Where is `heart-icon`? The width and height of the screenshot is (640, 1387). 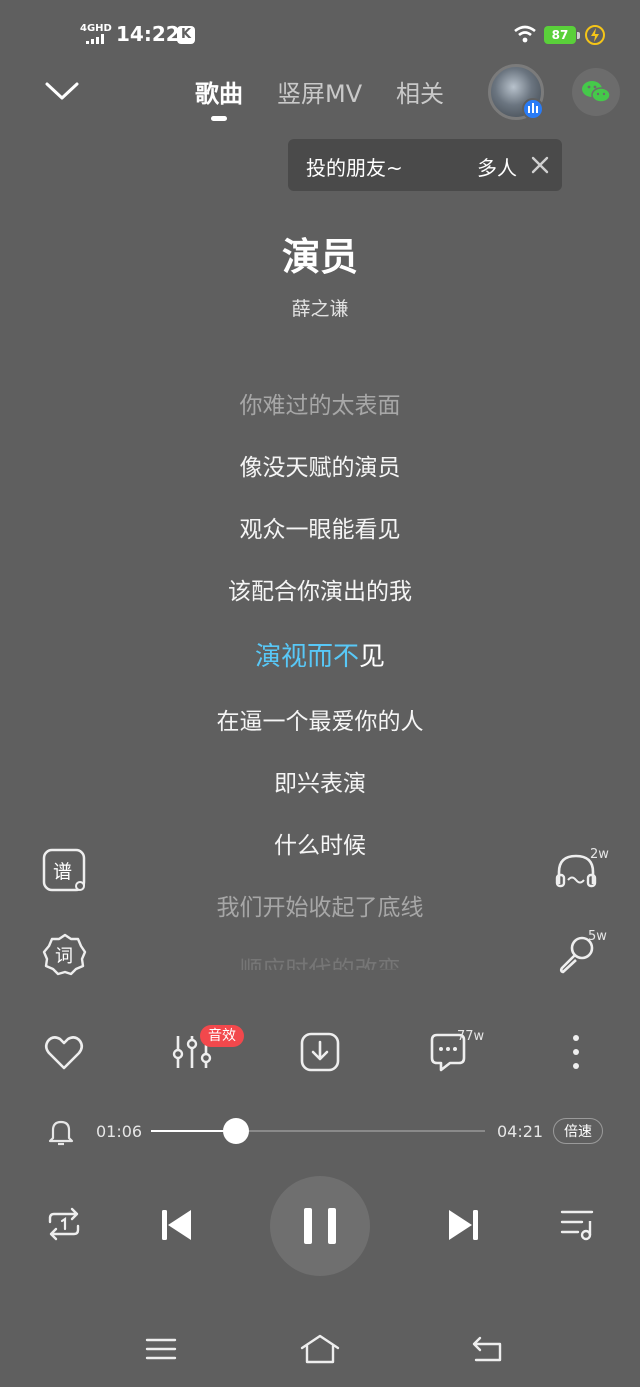 heart-icon is located at coordinates (64, 1053).